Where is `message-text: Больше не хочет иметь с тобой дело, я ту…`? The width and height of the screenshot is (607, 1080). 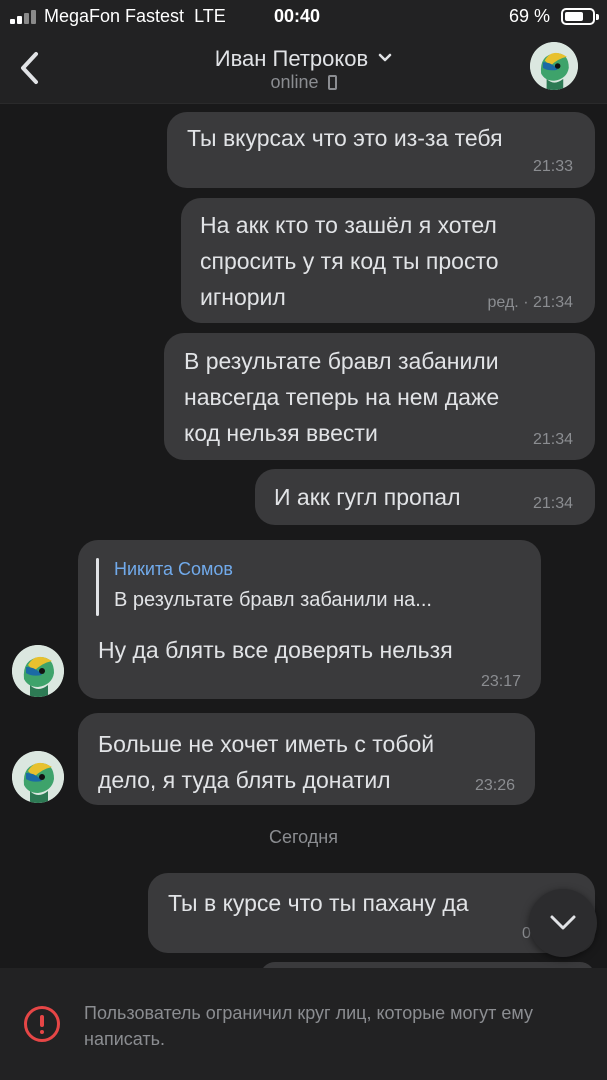
message-text: Больше не хочет иметь с тобой дело, я ту… is located at coordinates (266, 762).